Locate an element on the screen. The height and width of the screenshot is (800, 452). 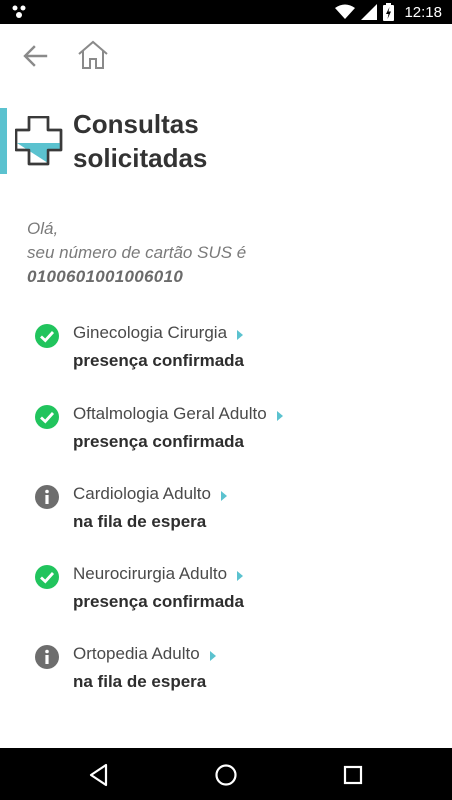
consultation-specialty: Oftalmologia Geral Adulto is located at coordinates (178, 414).